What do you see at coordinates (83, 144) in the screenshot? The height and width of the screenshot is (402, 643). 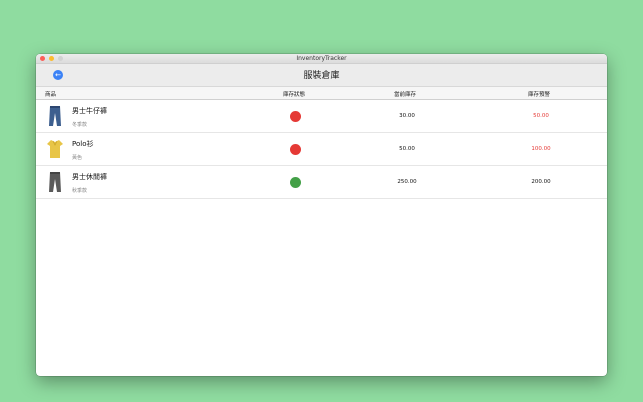 I see `product-name: Polo衫` at bounding box center [83, 144].